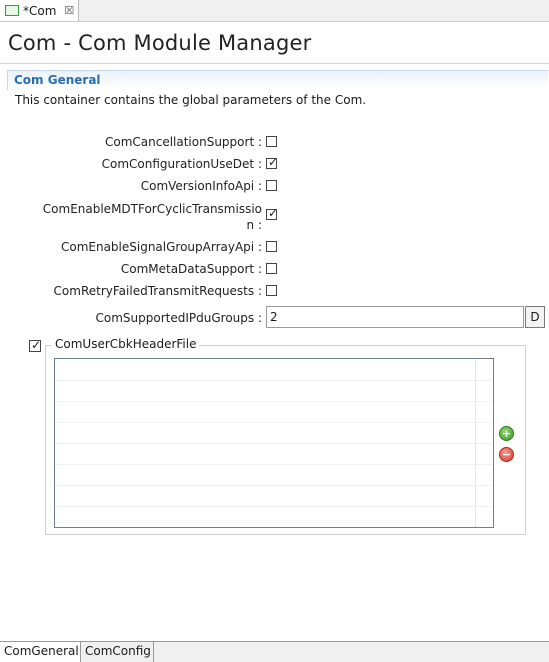 The width and height of the screenshot is (549, 662). Describe the element at coordinates (254, 225) in the screenshot. I see `field-label-enable-mdt-line2: n :` at that location.